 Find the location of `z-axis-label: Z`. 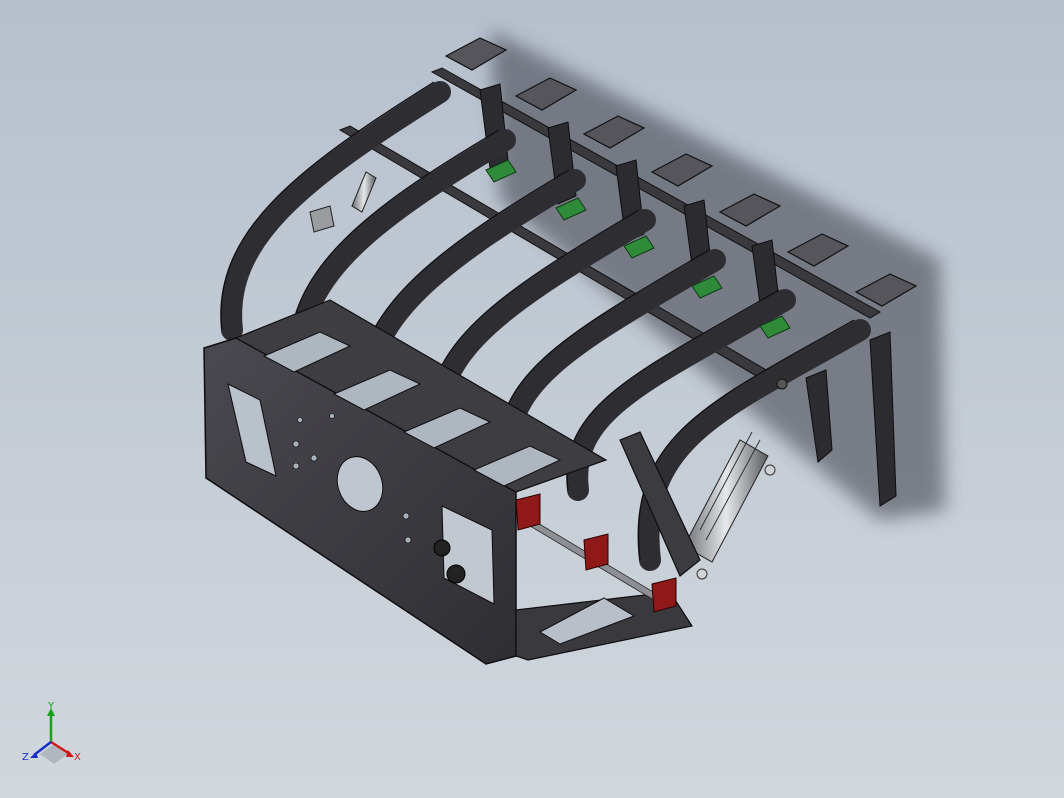

z-axis-label: Z is located at coordinates (25, 757).